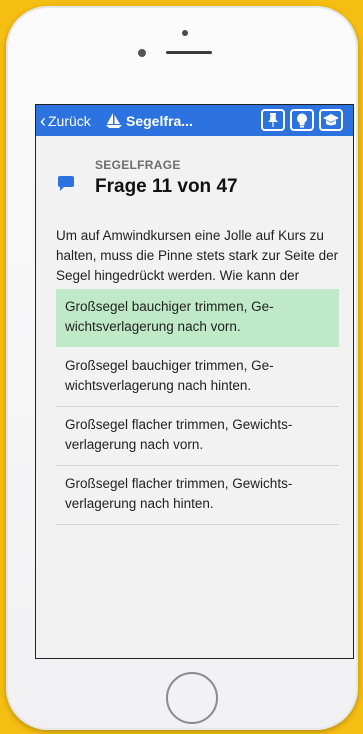 The height and width of the screenshot is (734, 363). Describe the element at coordinates (189, 52) in the screenshot. I see `speaker` at that location.